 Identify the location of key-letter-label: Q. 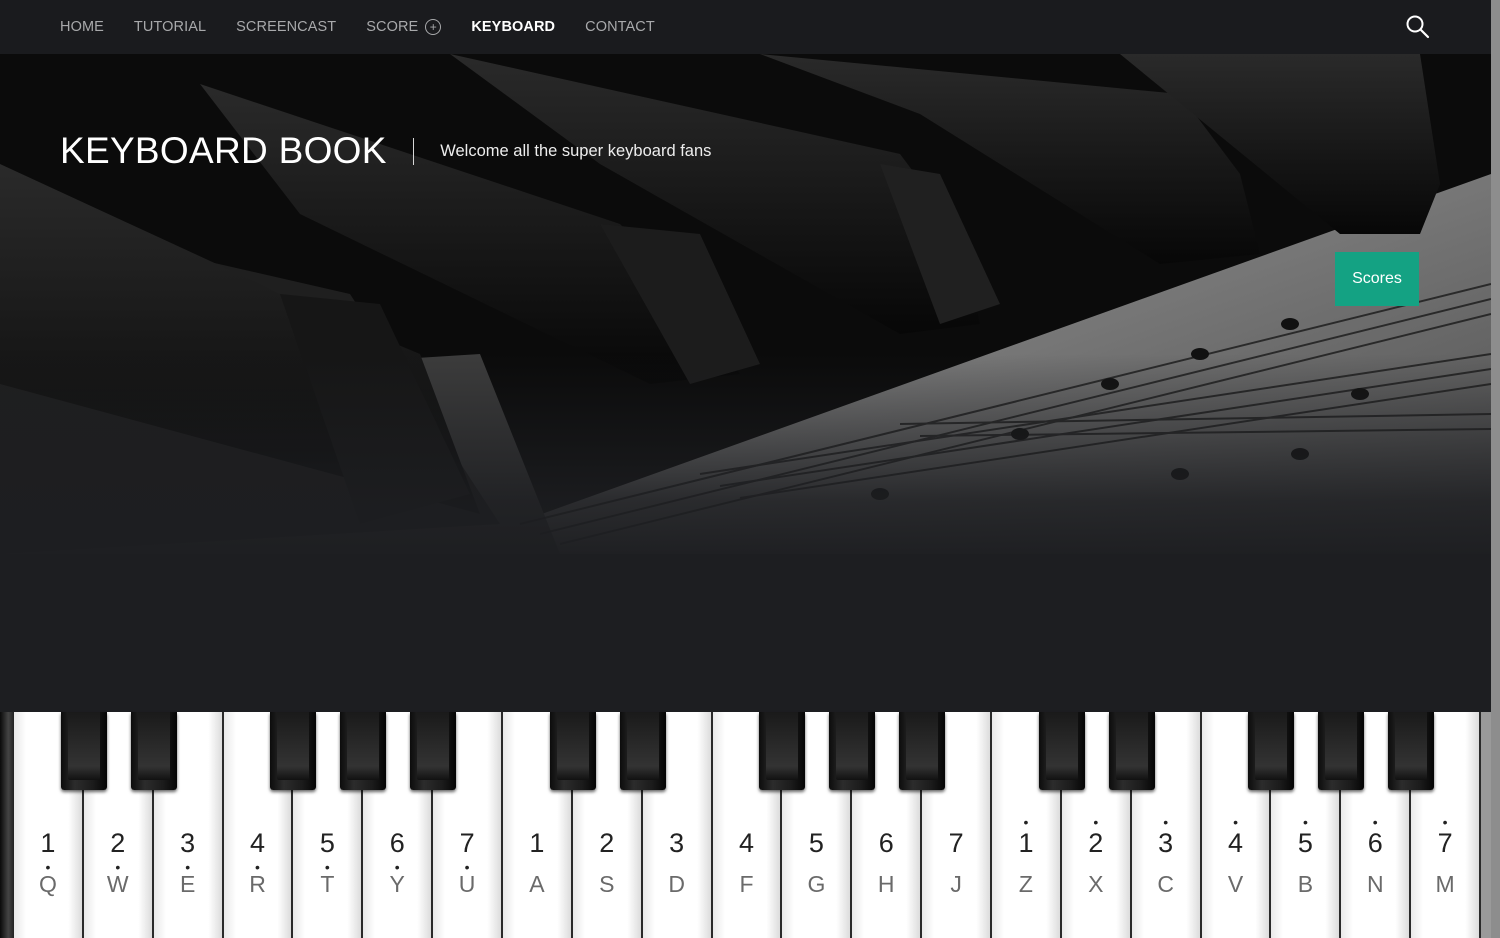
(47, 884).